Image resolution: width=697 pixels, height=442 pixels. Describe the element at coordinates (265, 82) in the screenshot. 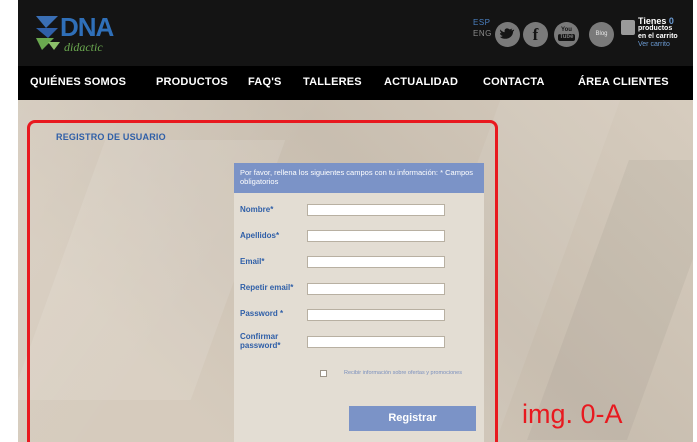

I see `nav-faqs: FAQ'S` at that location.